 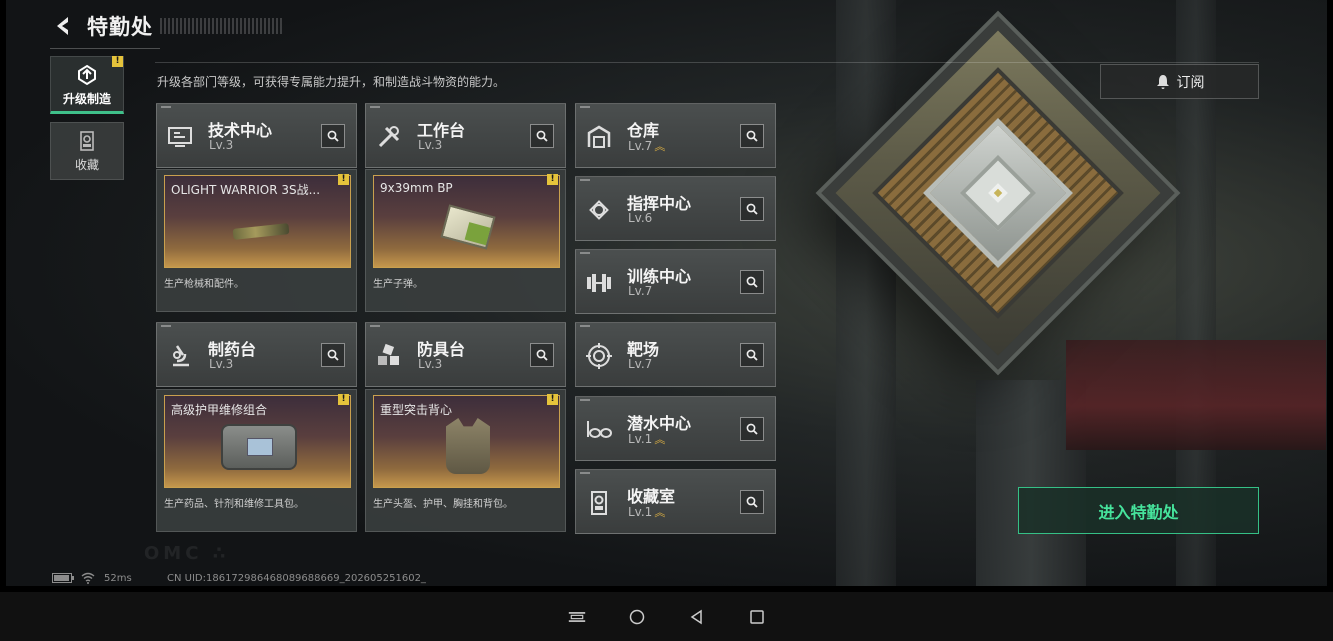 I want to click on department-card-collection: 收藏室 Lv.1 ︽, so click(x=675, y=501).